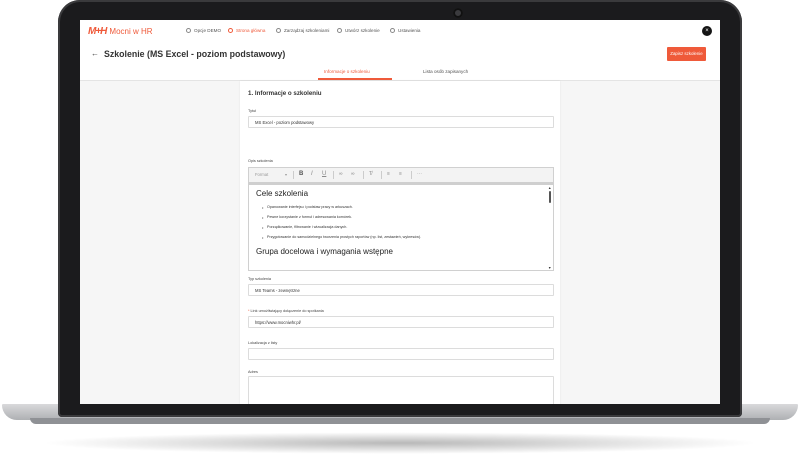 This screenshot has width=800, height=461. I want to click on meeting-link-field: https://www.mocniwhr.pl/, so click(401, 322).